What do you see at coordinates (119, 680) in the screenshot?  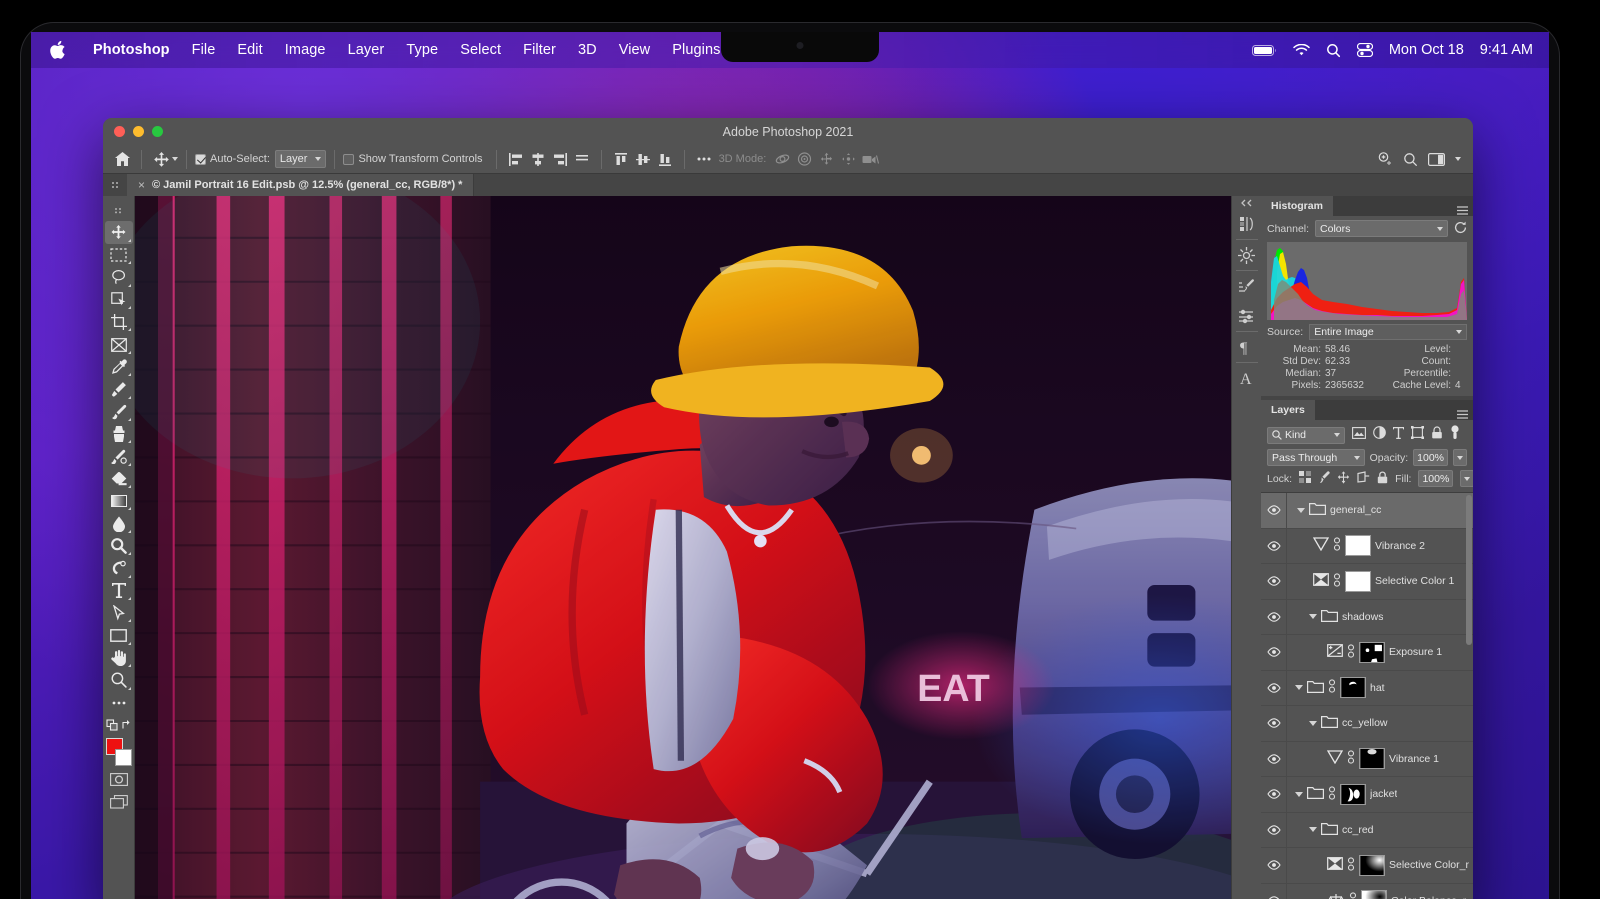 I see `zoom-tool` at bounding box center [119, 680].